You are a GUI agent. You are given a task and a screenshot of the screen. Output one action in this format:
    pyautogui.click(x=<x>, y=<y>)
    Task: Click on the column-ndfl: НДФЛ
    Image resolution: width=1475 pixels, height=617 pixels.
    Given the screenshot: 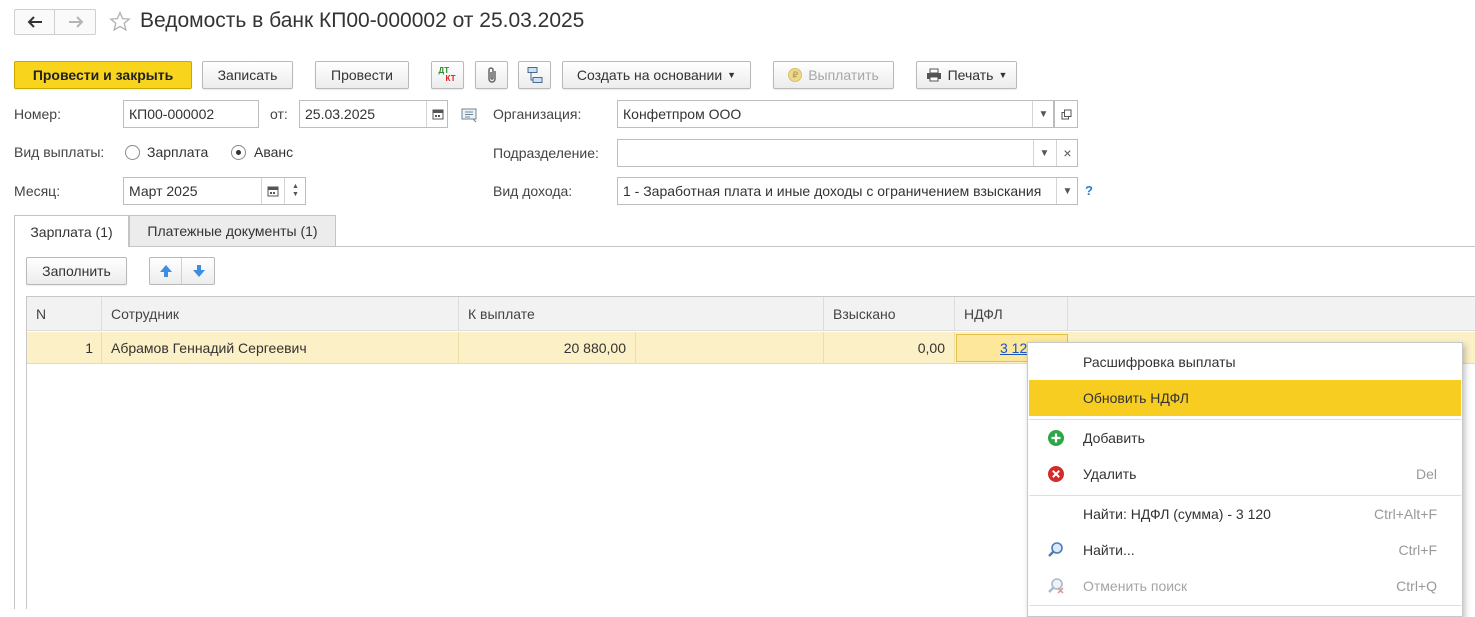 What is the action you would take?
    pyautogui.click(x=1011, y=314)
    